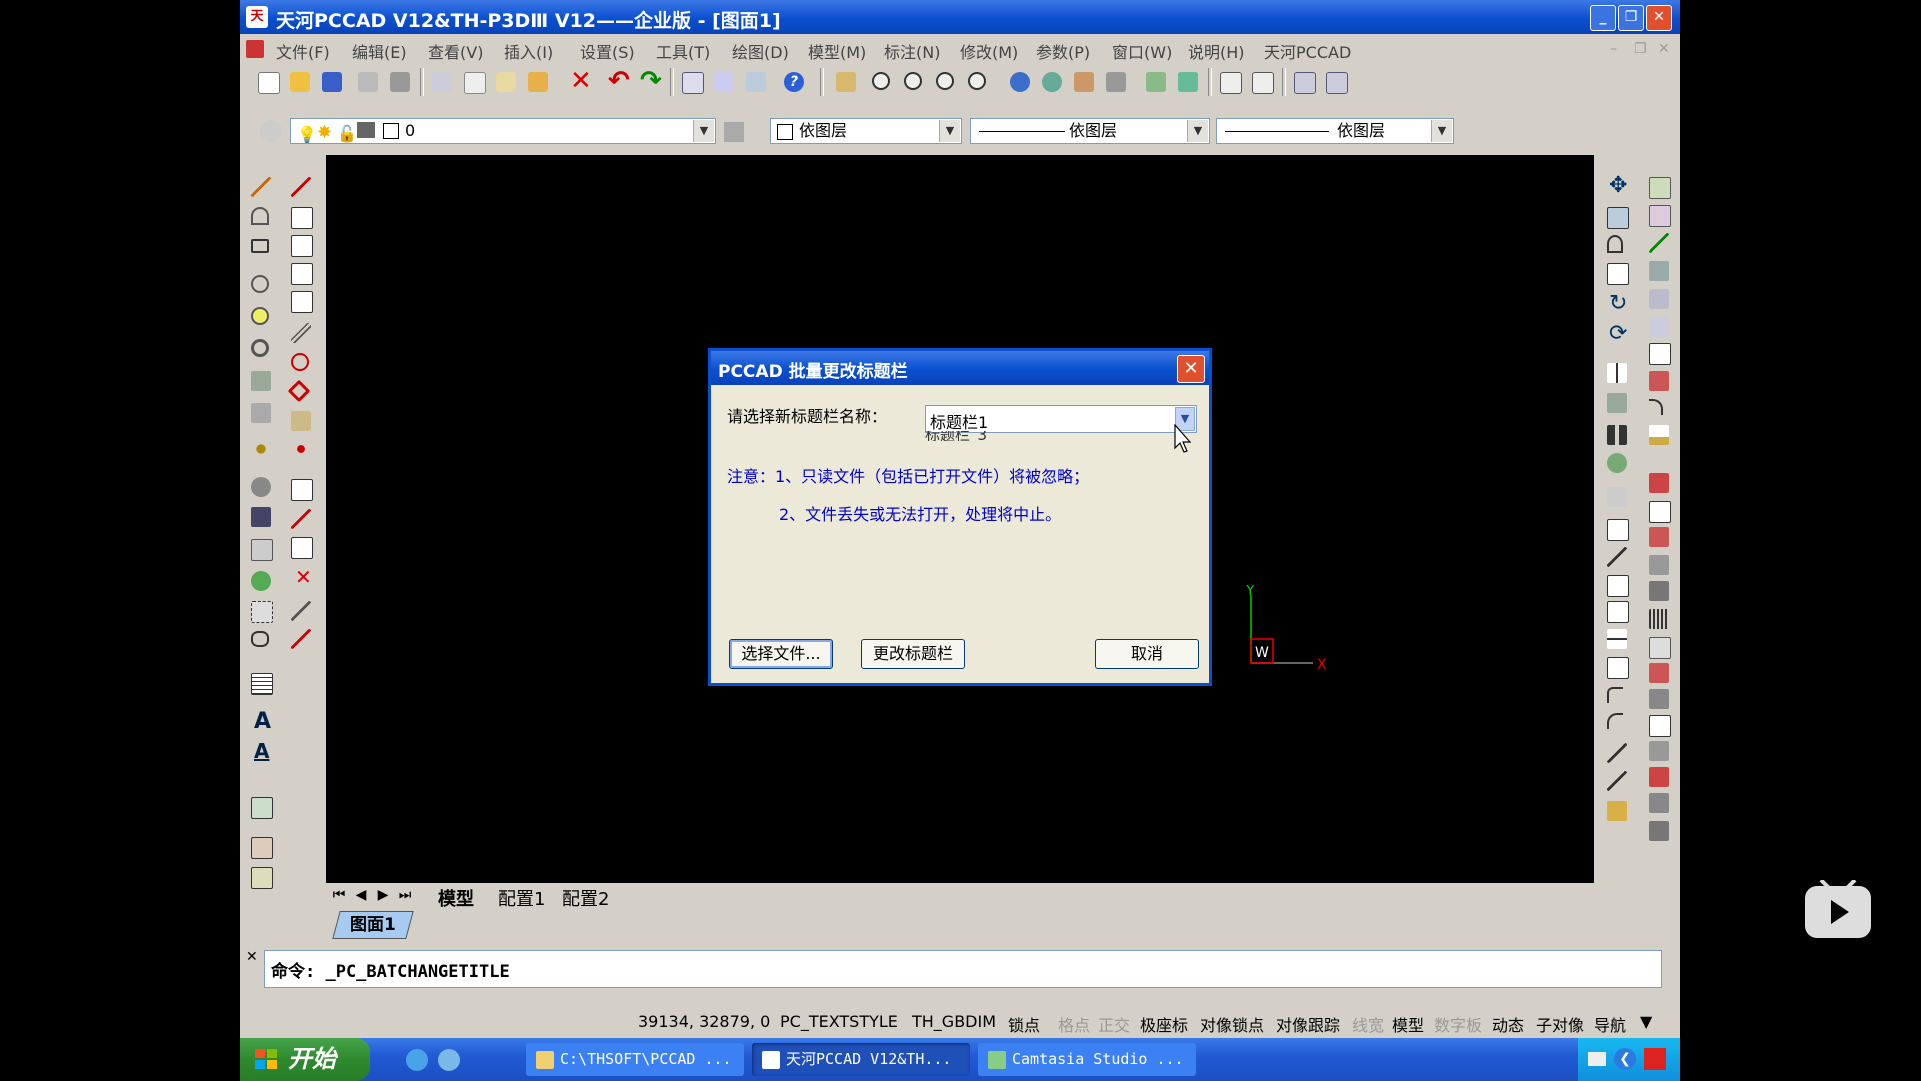 The image size is (1921, 1081). I want to click on snap-from-tool, so click(301, 611).